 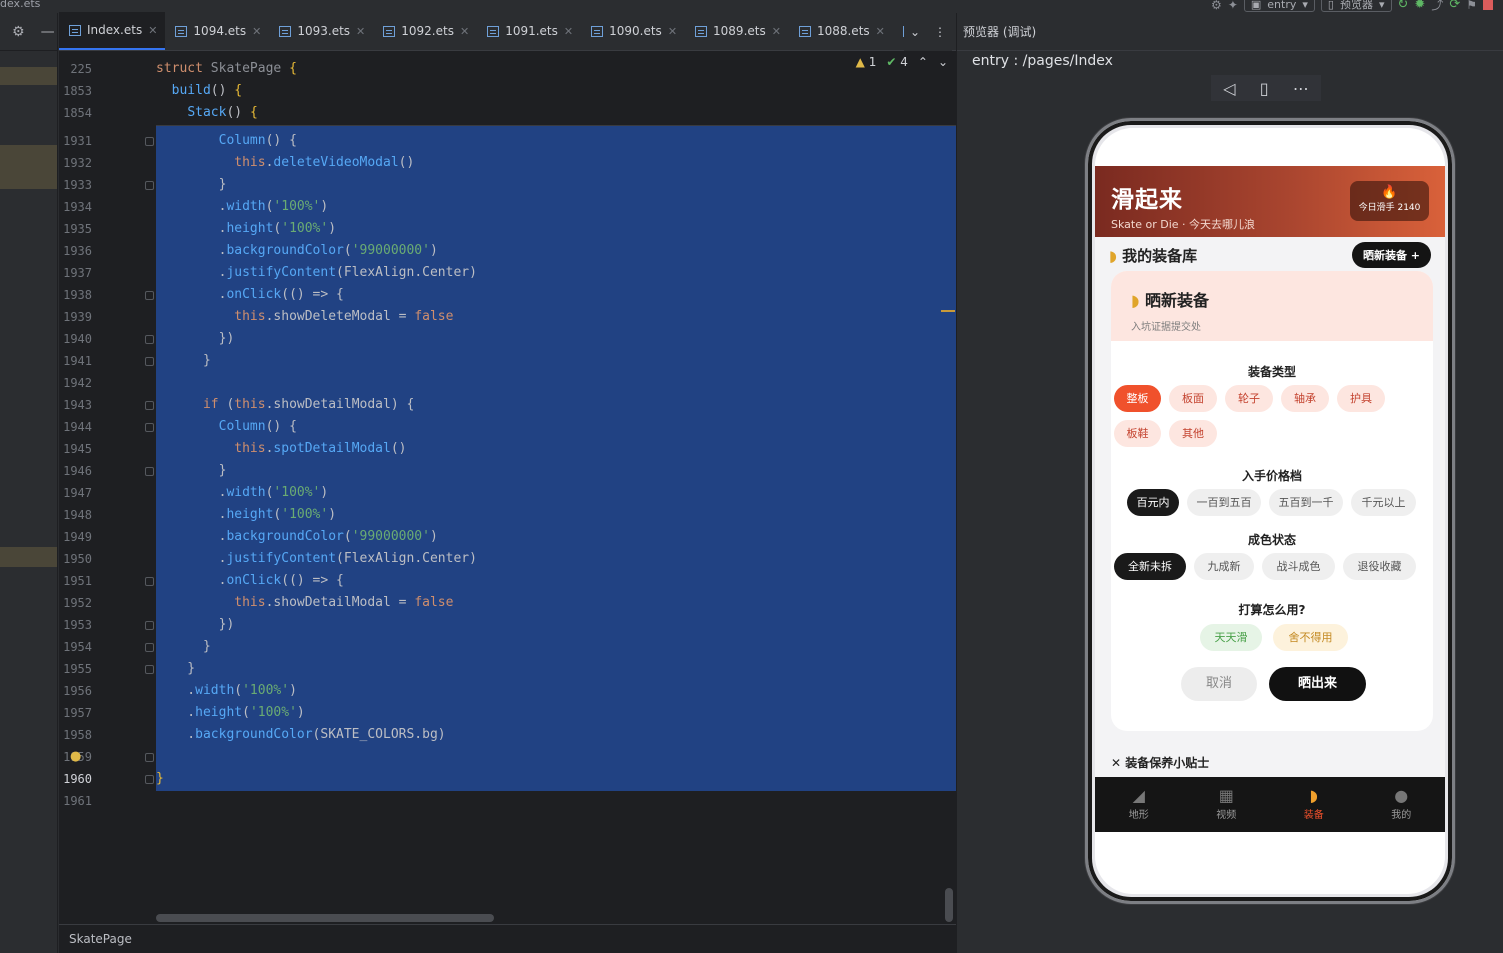 I want to click on nav-video: ▦ 视频, so click(x=1226, y=804).